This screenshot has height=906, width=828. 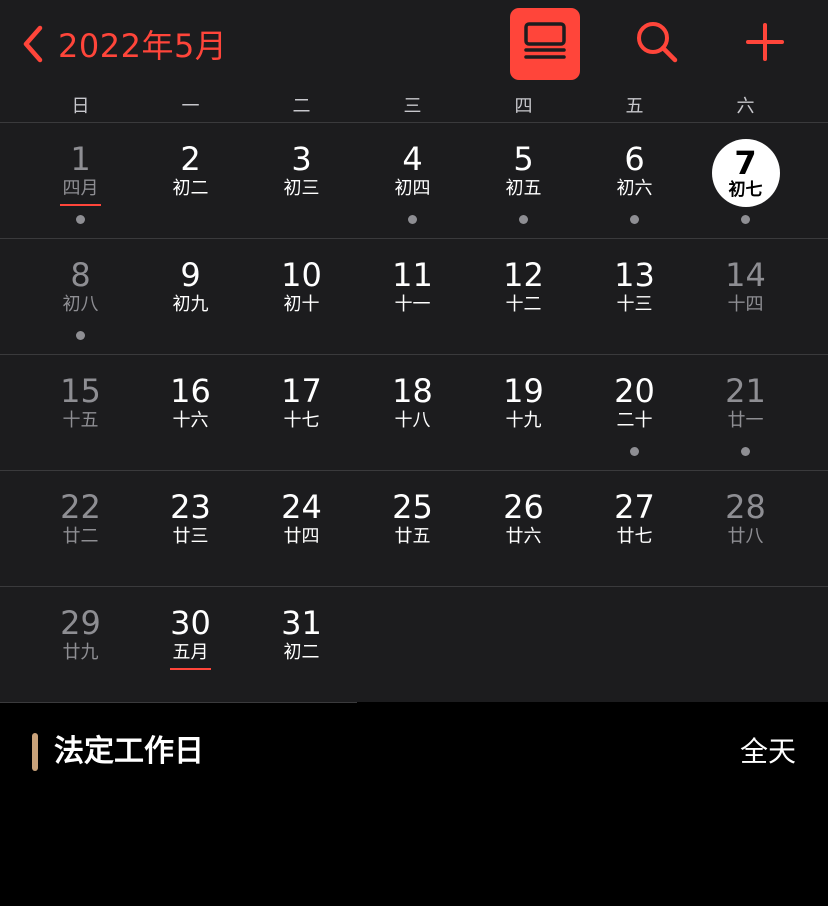 I want to click on day-cell: 19 十九, so click(x=523, y=412).